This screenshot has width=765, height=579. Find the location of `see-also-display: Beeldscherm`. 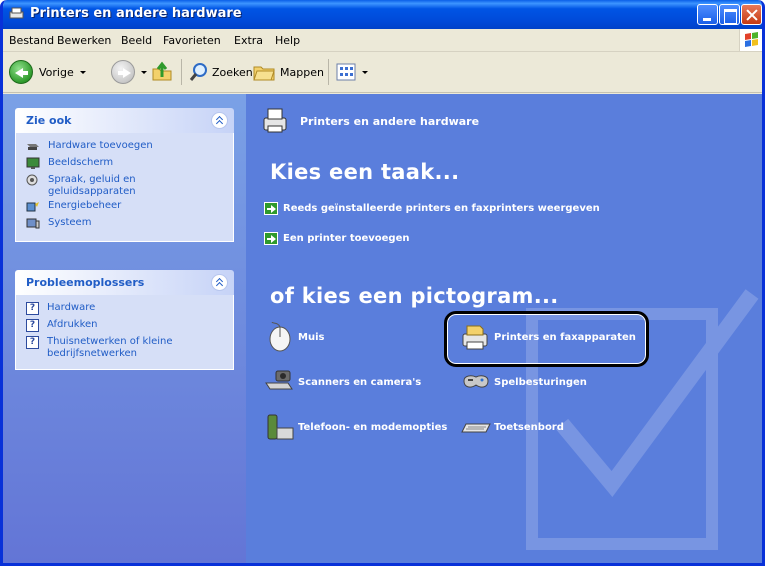

see-also-display: Beeldscherm is located at coordinates (124, 164).